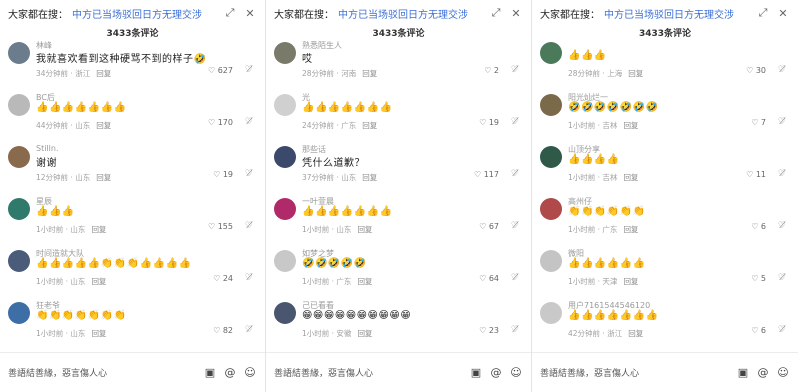 The height and width of the screenshot is (392, 800). Describe the element at coordinates (665, 64) in the screenshot. I see `comment-item: 👍👍👍 28分钟前 · 上海 回复 ♡ 30 ♡̸` at that location.